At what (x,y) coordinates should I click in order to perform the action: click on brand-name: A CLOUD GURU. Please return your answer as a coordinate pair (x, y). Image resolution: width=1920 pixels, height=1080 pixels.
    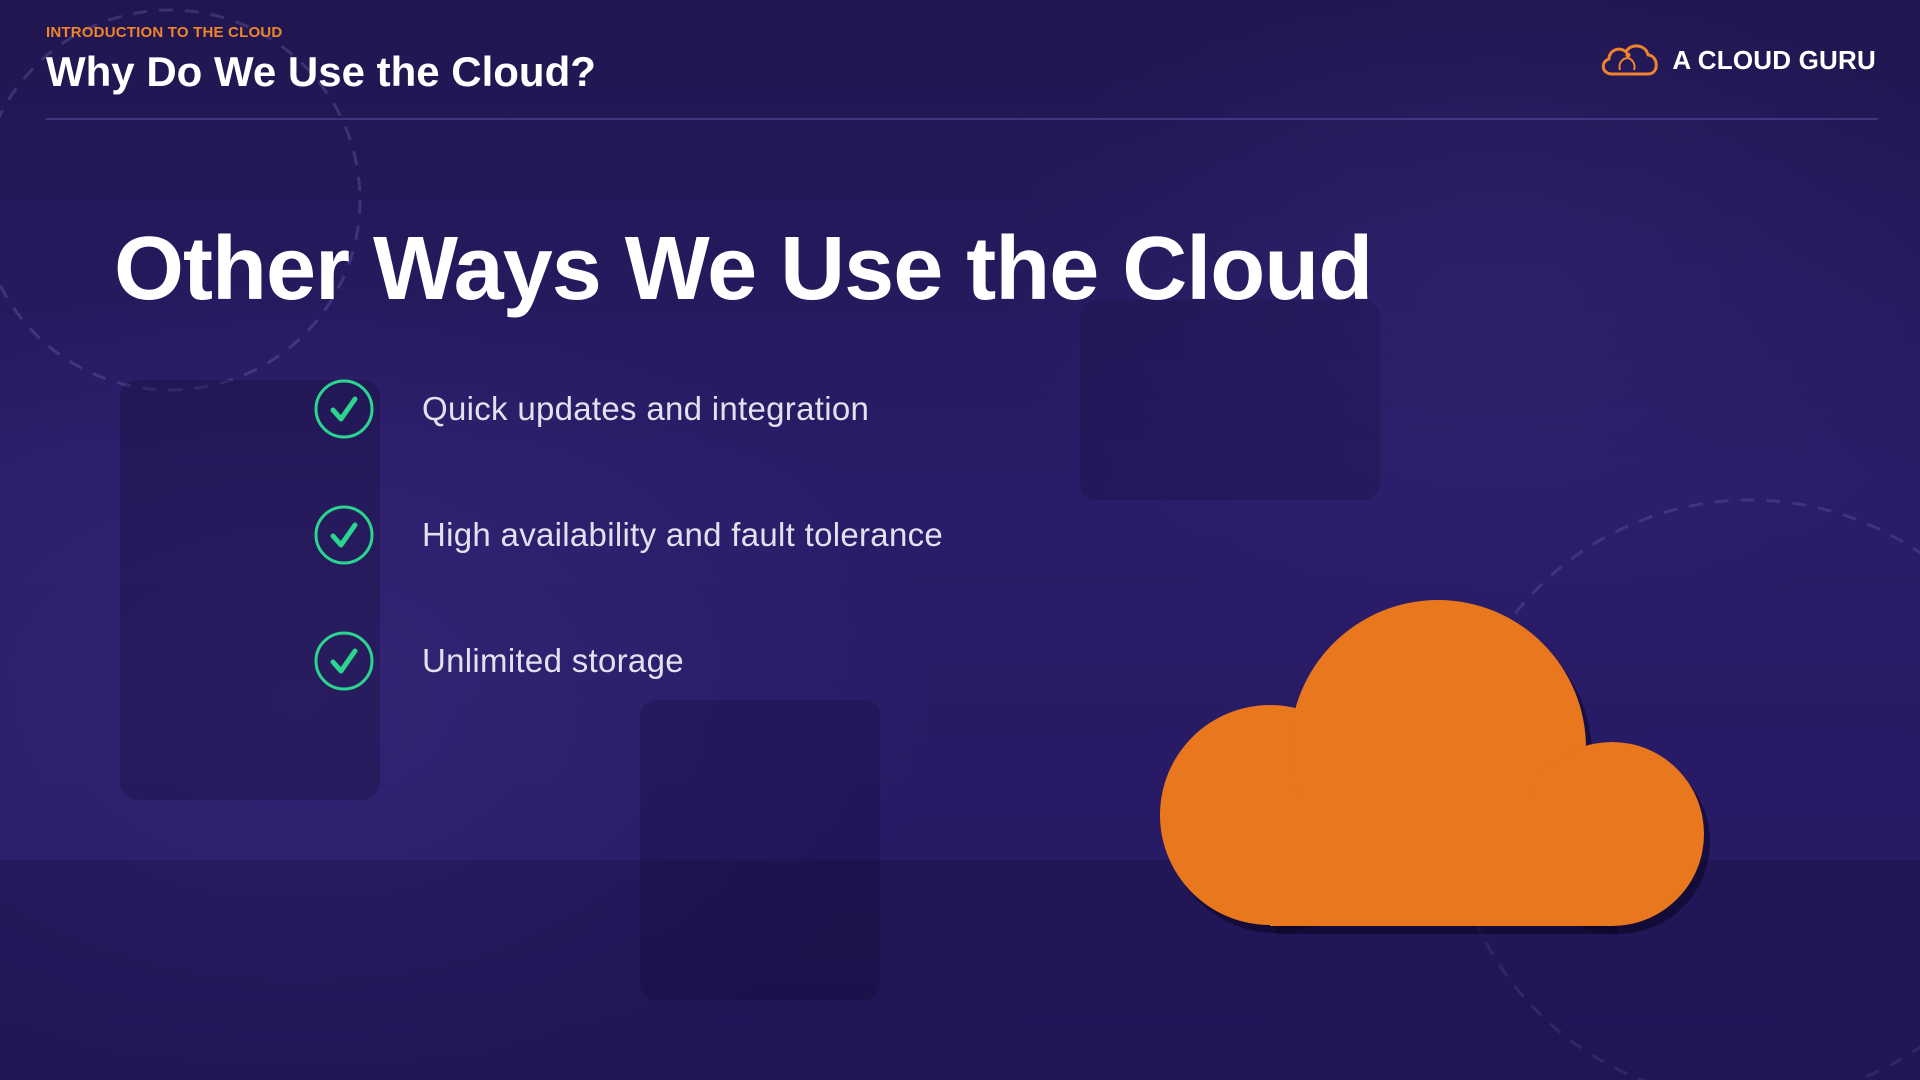
    Looking at the image, I should click on (1774, 59).